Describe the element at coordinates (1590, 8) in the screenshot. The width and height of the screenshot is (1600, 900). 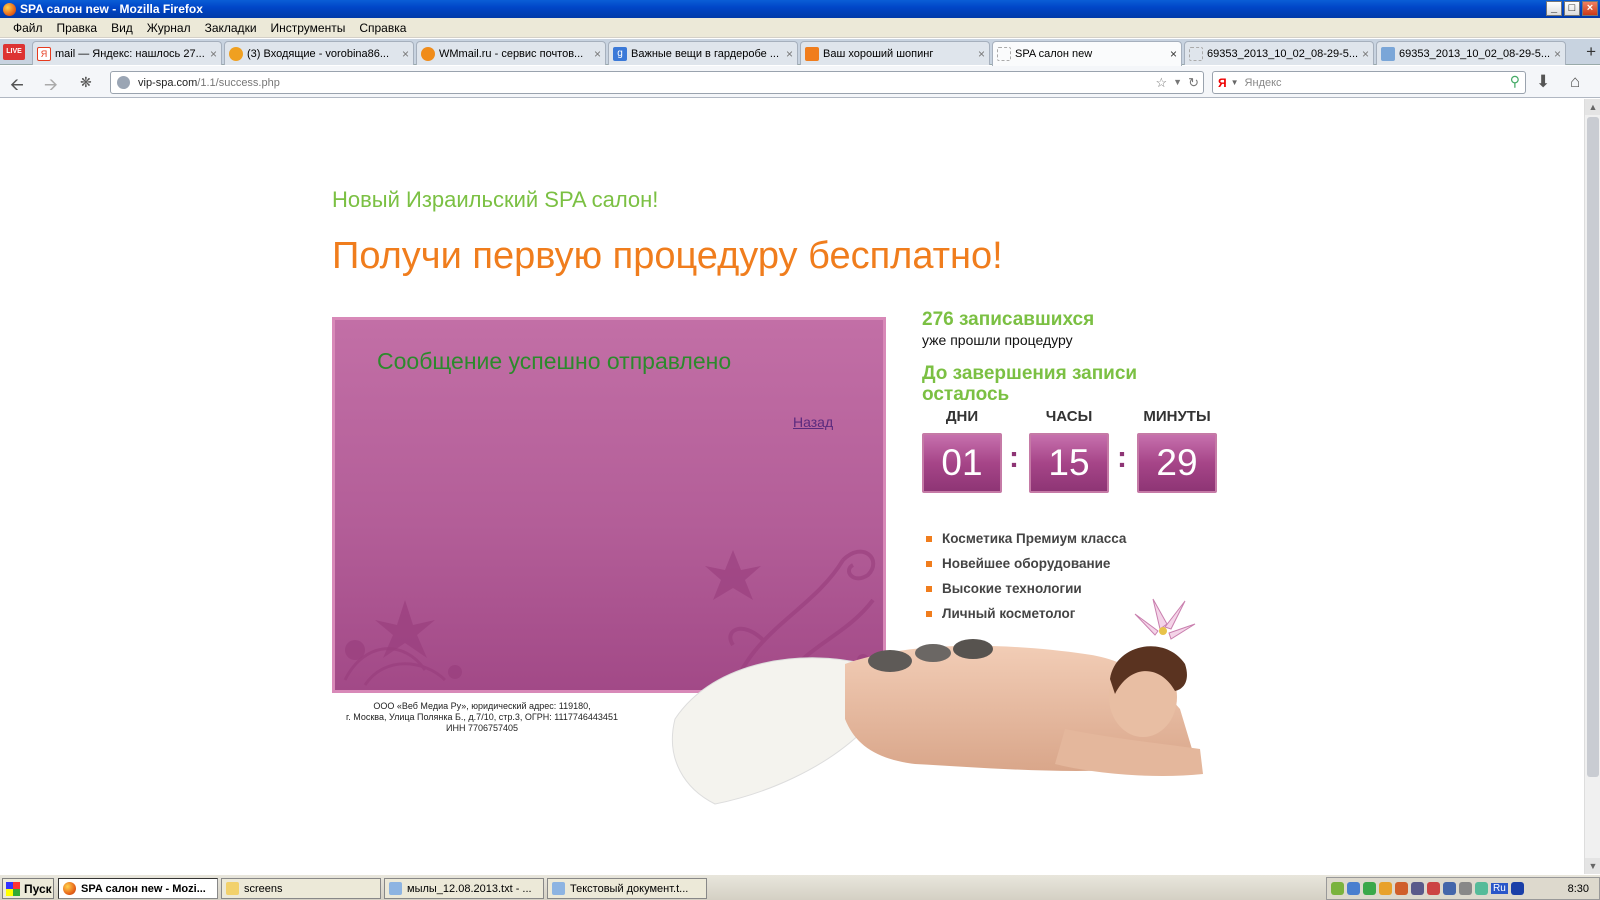
I see `close-button: ×` at that location.